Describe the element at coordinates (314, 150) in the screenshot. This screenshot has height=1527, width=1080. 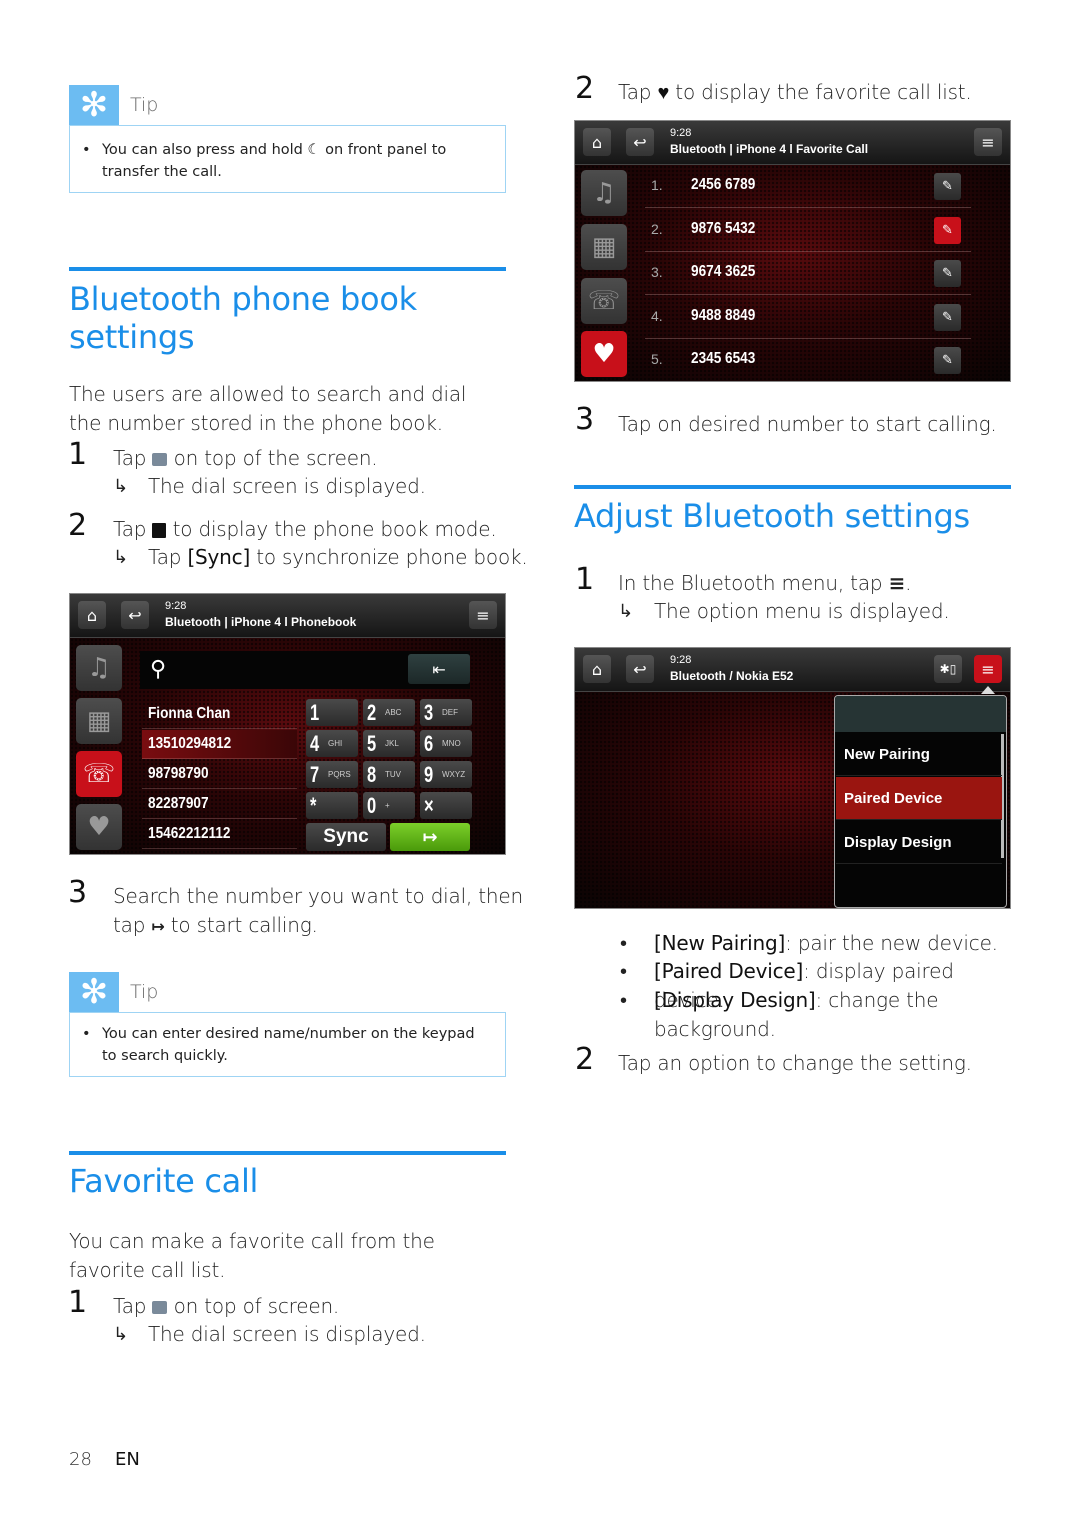
I see `handset-icon: ☾` at that location.